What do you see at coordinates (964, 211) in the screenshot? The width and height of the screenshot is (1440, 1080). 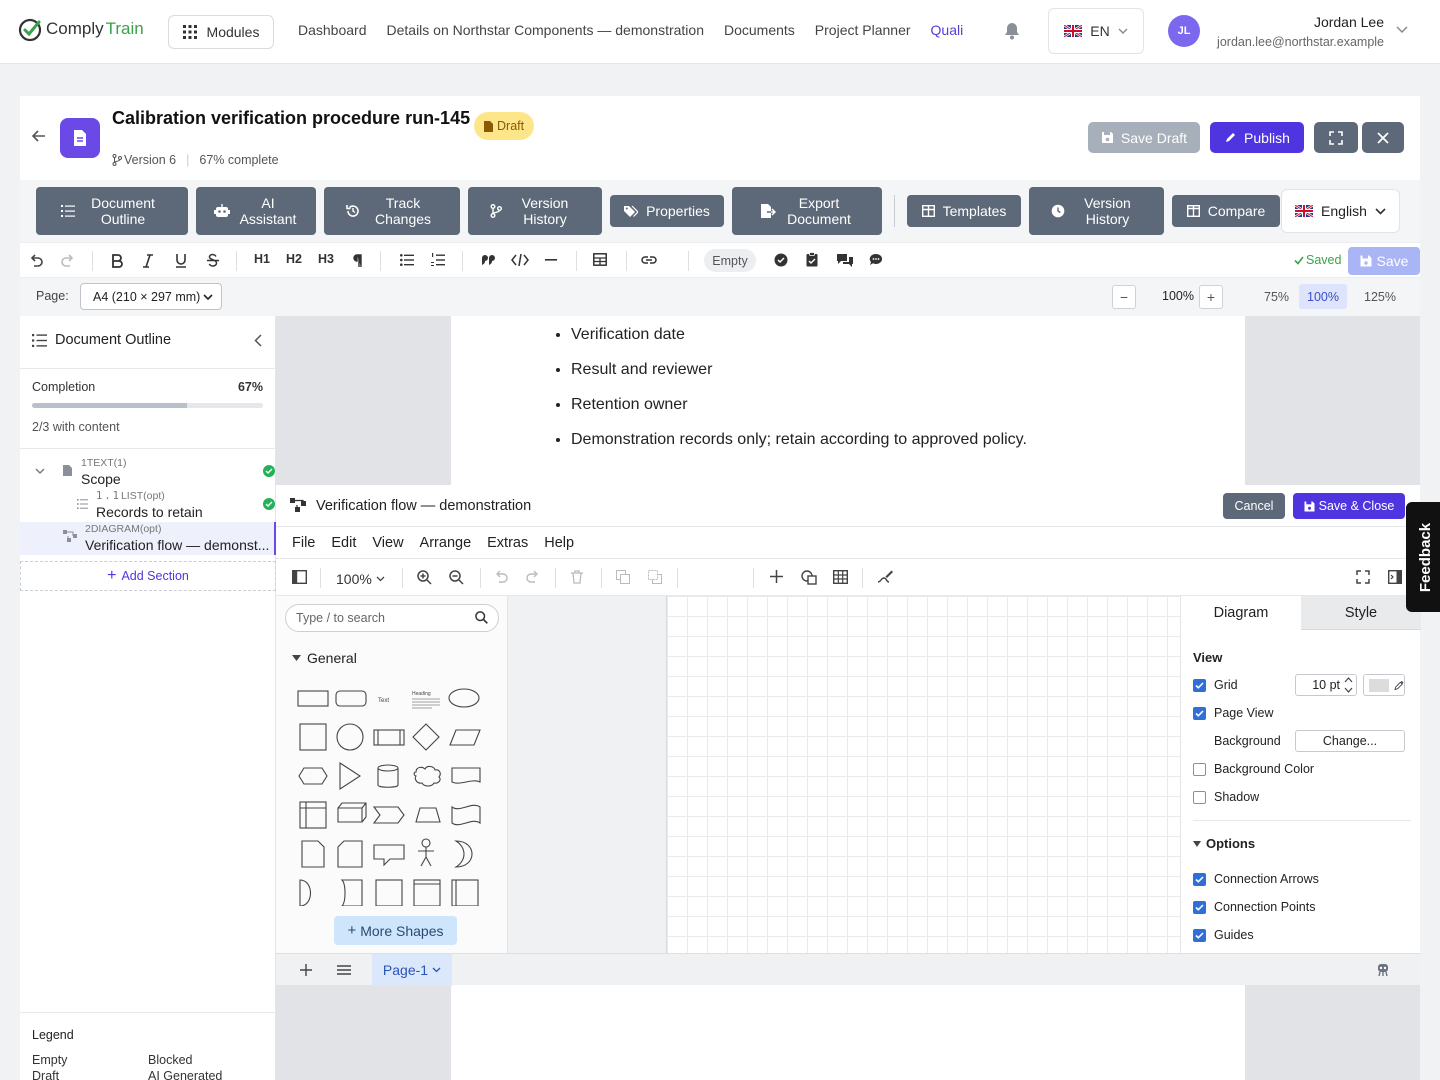 I see `templates-button: Templates` at bounding box center [964, 211].